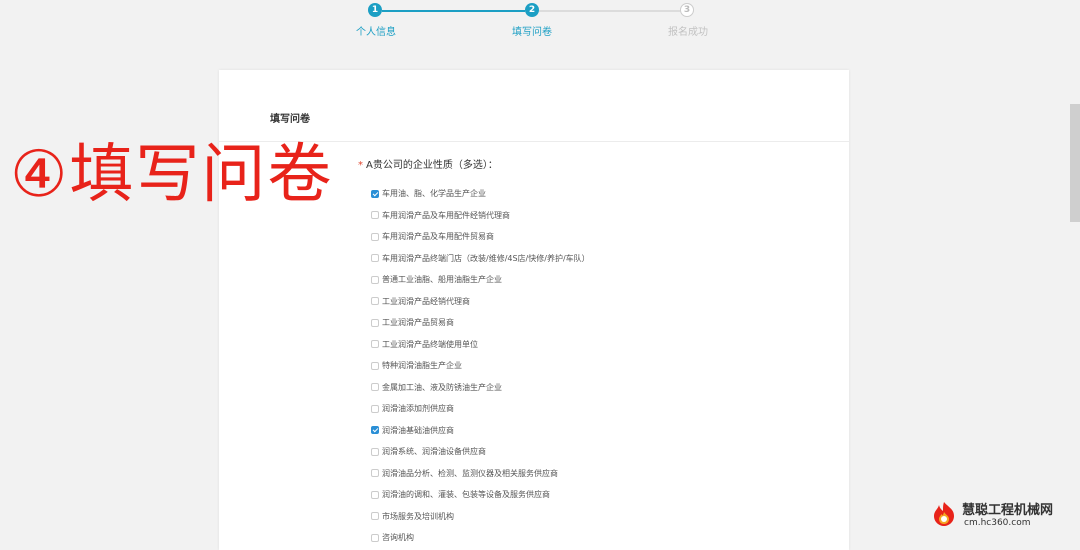  I want to click on step-1-label: 个人信息, so click(376, 32).